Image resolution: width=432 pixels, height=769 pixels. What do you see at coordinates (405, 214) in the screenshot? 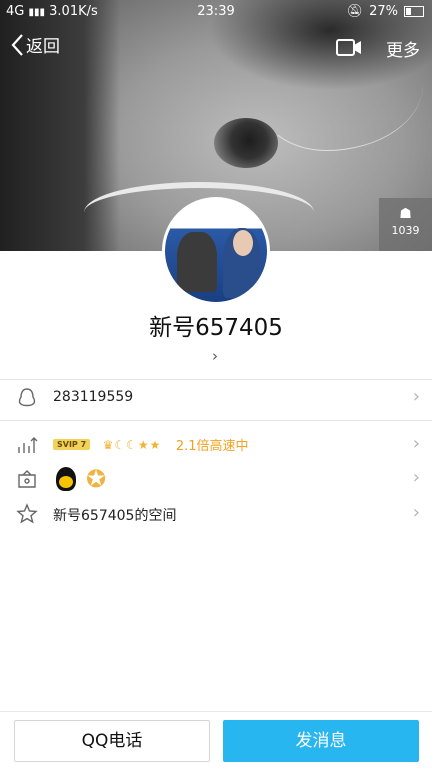
I see `visitor-icon: ☗` at bounding box center [405, 214].